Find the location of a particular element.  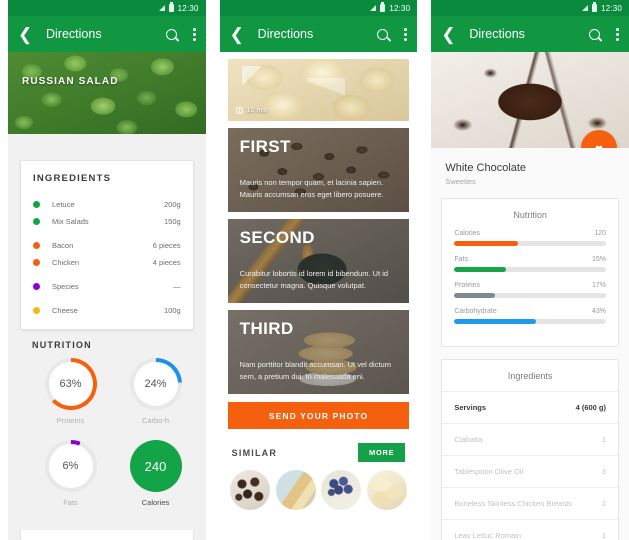

ingredient-row: Letuce 200g is located at coordinates (107, 204).